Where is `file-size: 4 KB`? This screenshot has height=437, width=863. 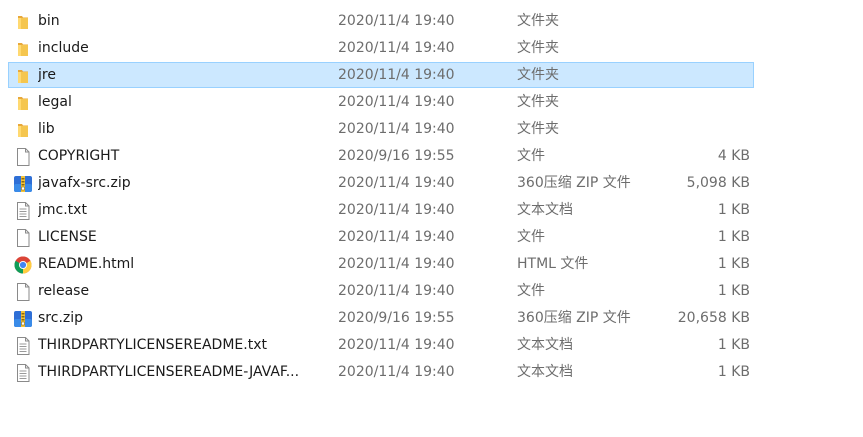
file-size: 4 KB is located at coordinates (733, 156).